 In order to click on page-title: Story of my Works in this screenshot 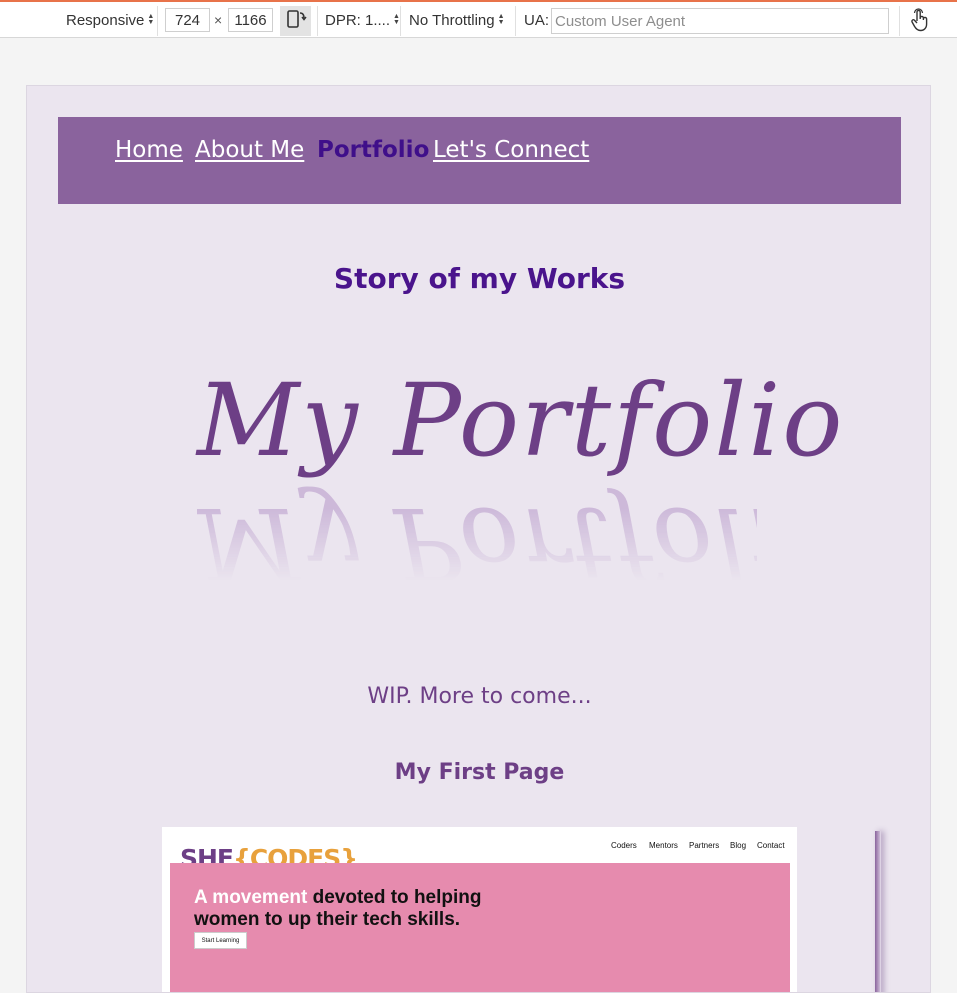, I will do `click(479, 278)`.